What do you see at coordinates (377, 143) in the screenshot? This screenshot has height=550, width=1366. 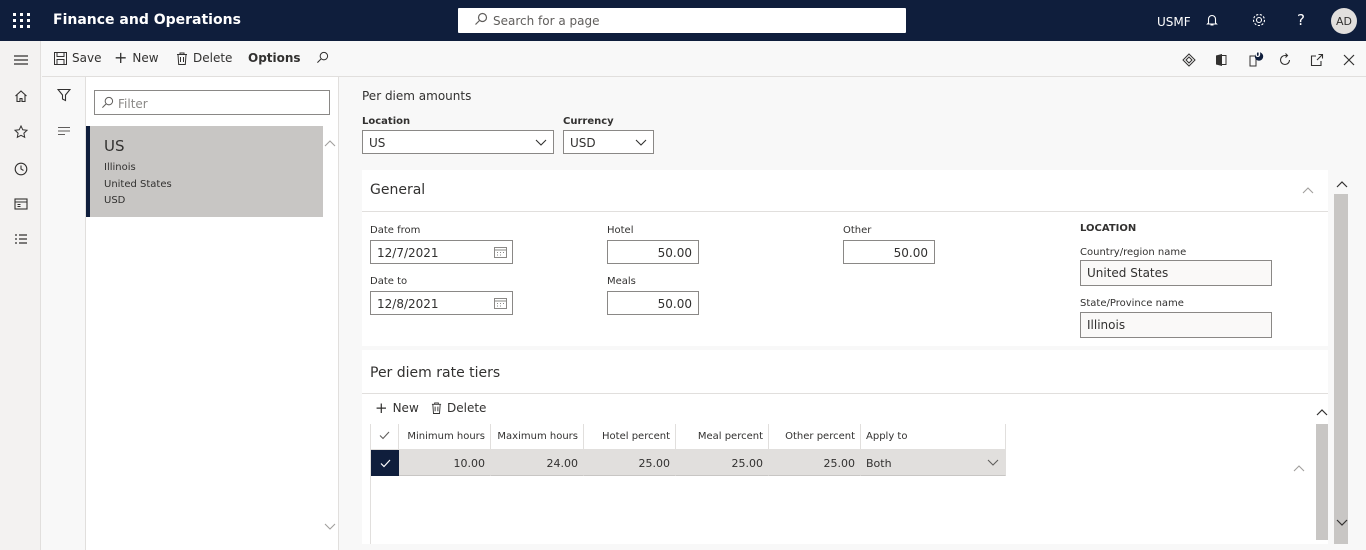 I see `location-value: US` at bounding box center [377, 143].